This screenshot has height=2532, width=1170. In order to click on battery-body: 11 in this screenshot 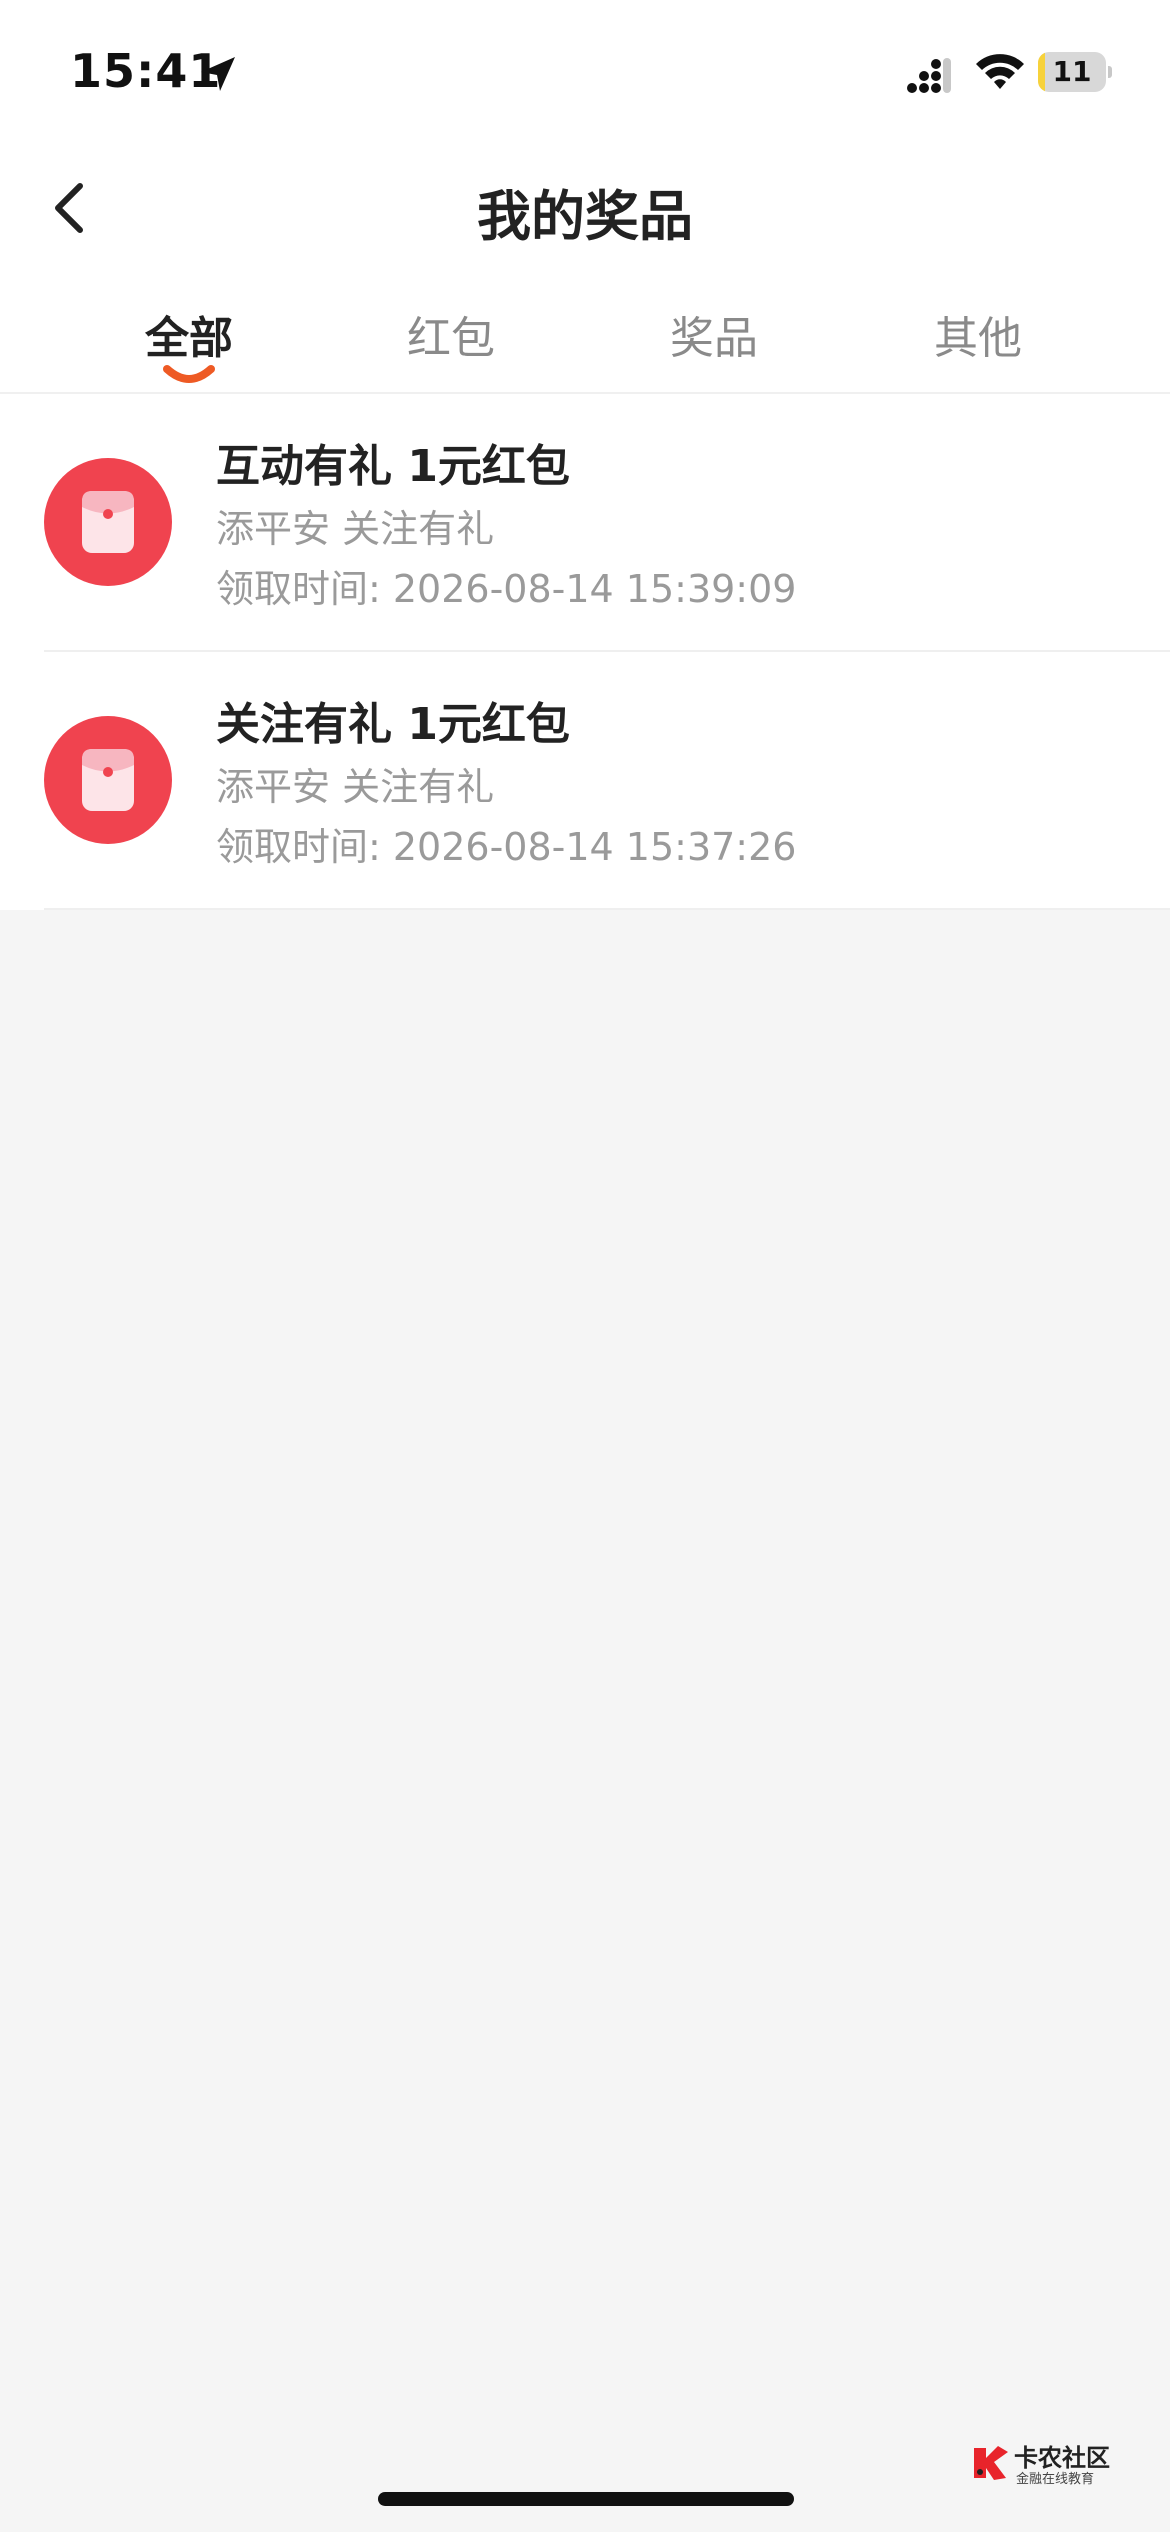, I will do `click(1072, 72)`.